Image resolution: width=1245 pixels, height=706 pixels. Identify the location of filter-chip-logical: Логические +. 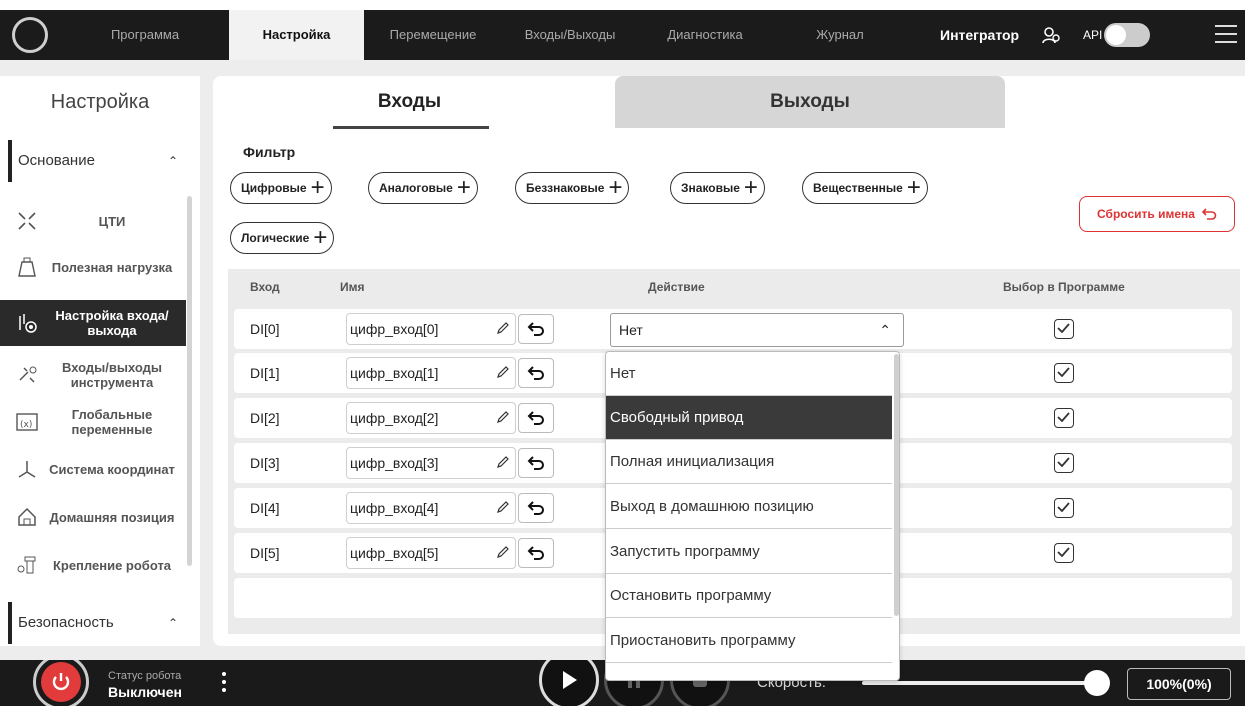
(282, 238).